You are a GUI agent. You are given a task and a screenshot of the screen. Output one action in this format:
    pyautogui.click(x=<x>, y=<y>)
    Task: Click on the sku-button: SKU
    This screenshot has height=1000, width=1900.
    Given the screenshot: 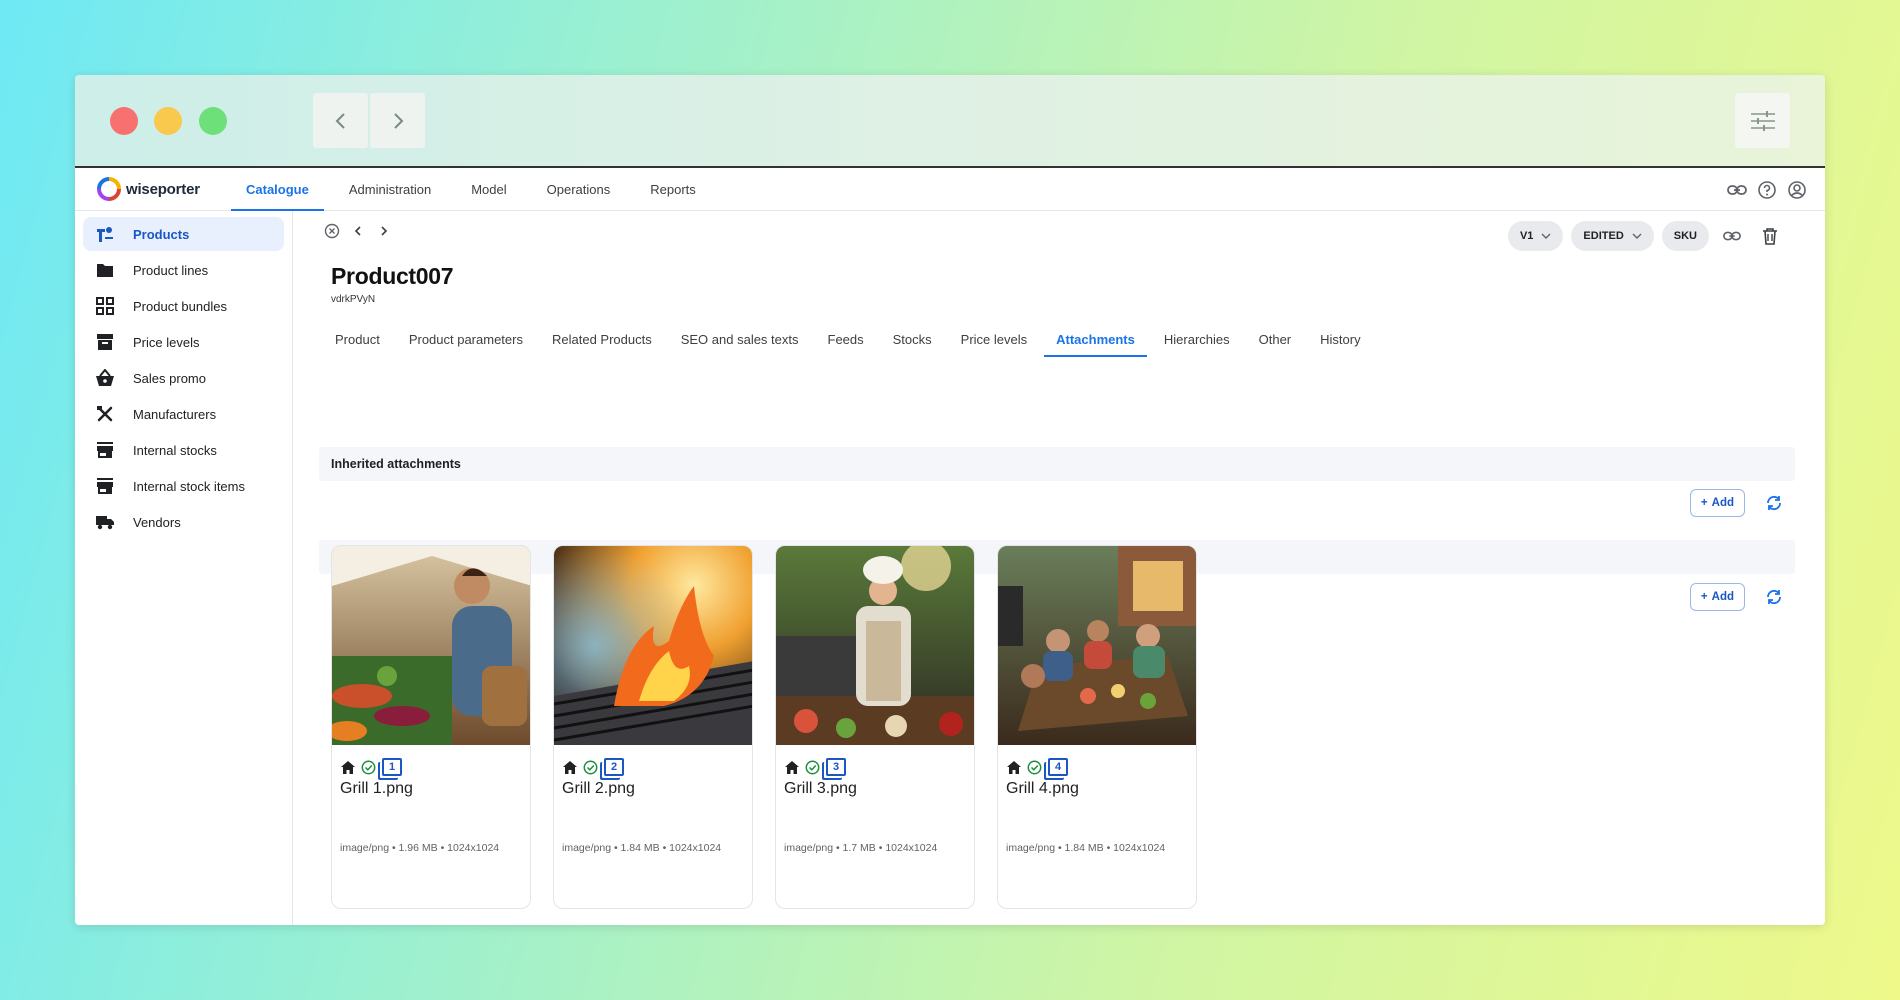 What is the action you would take?
    pyautogui.click(x=1685, y=236)
    